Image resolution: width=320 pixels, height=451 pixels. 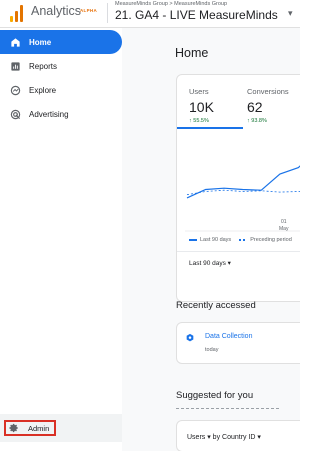 What do you see at coordinates (61, 90) in the screenshot?
I see `sidebar-item-explore: Explore` at bounding box center [61, 90].